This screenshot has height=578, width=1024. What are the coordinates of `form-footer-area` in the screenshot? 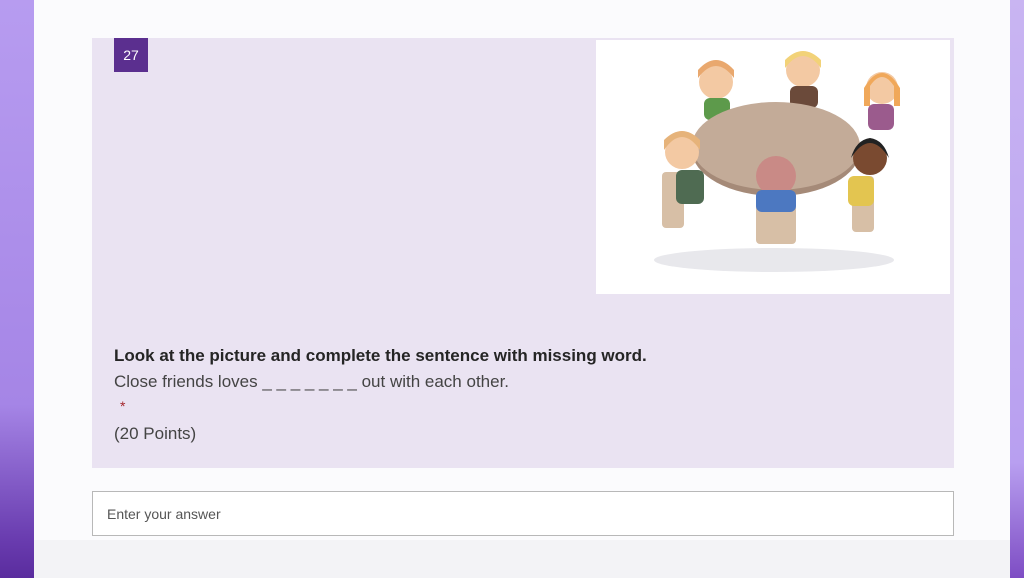 It's located at (522, 559).